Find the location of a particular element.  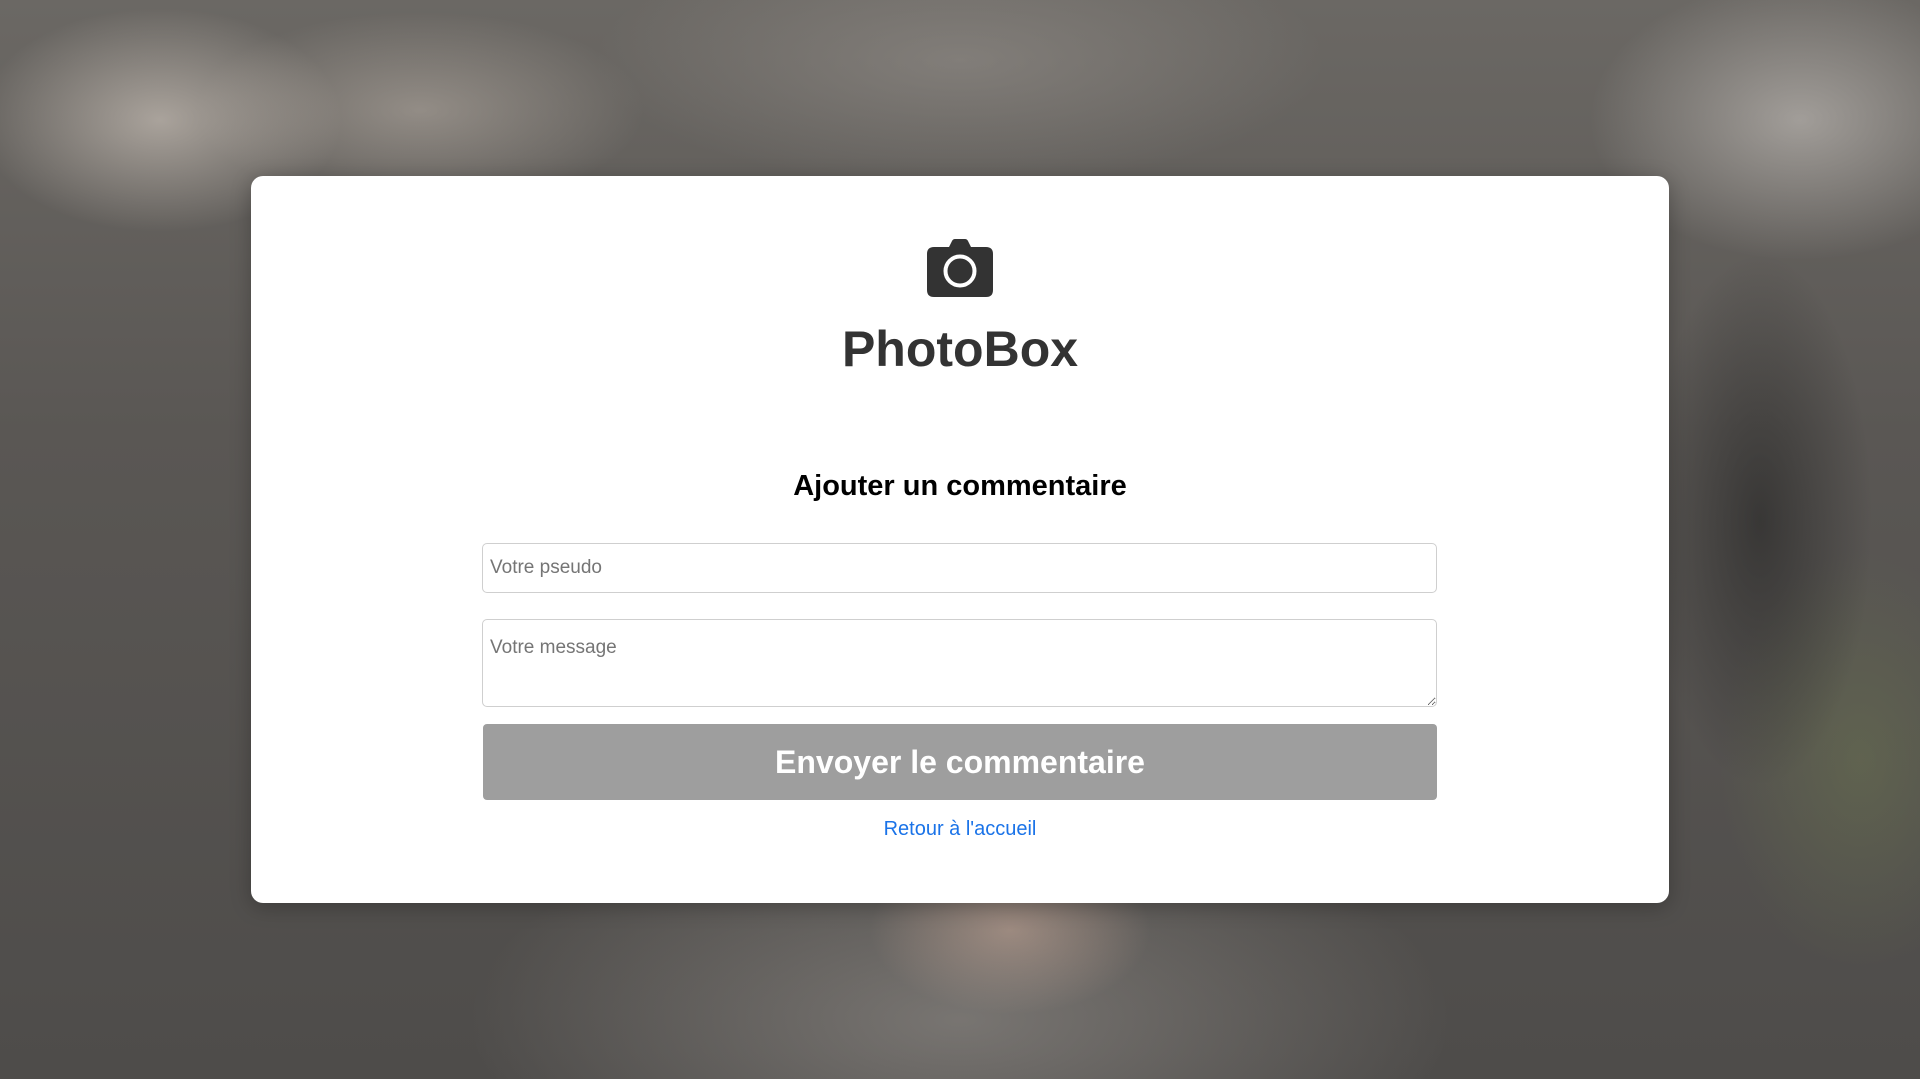

camera-icon is located at coordinates (960, 268).